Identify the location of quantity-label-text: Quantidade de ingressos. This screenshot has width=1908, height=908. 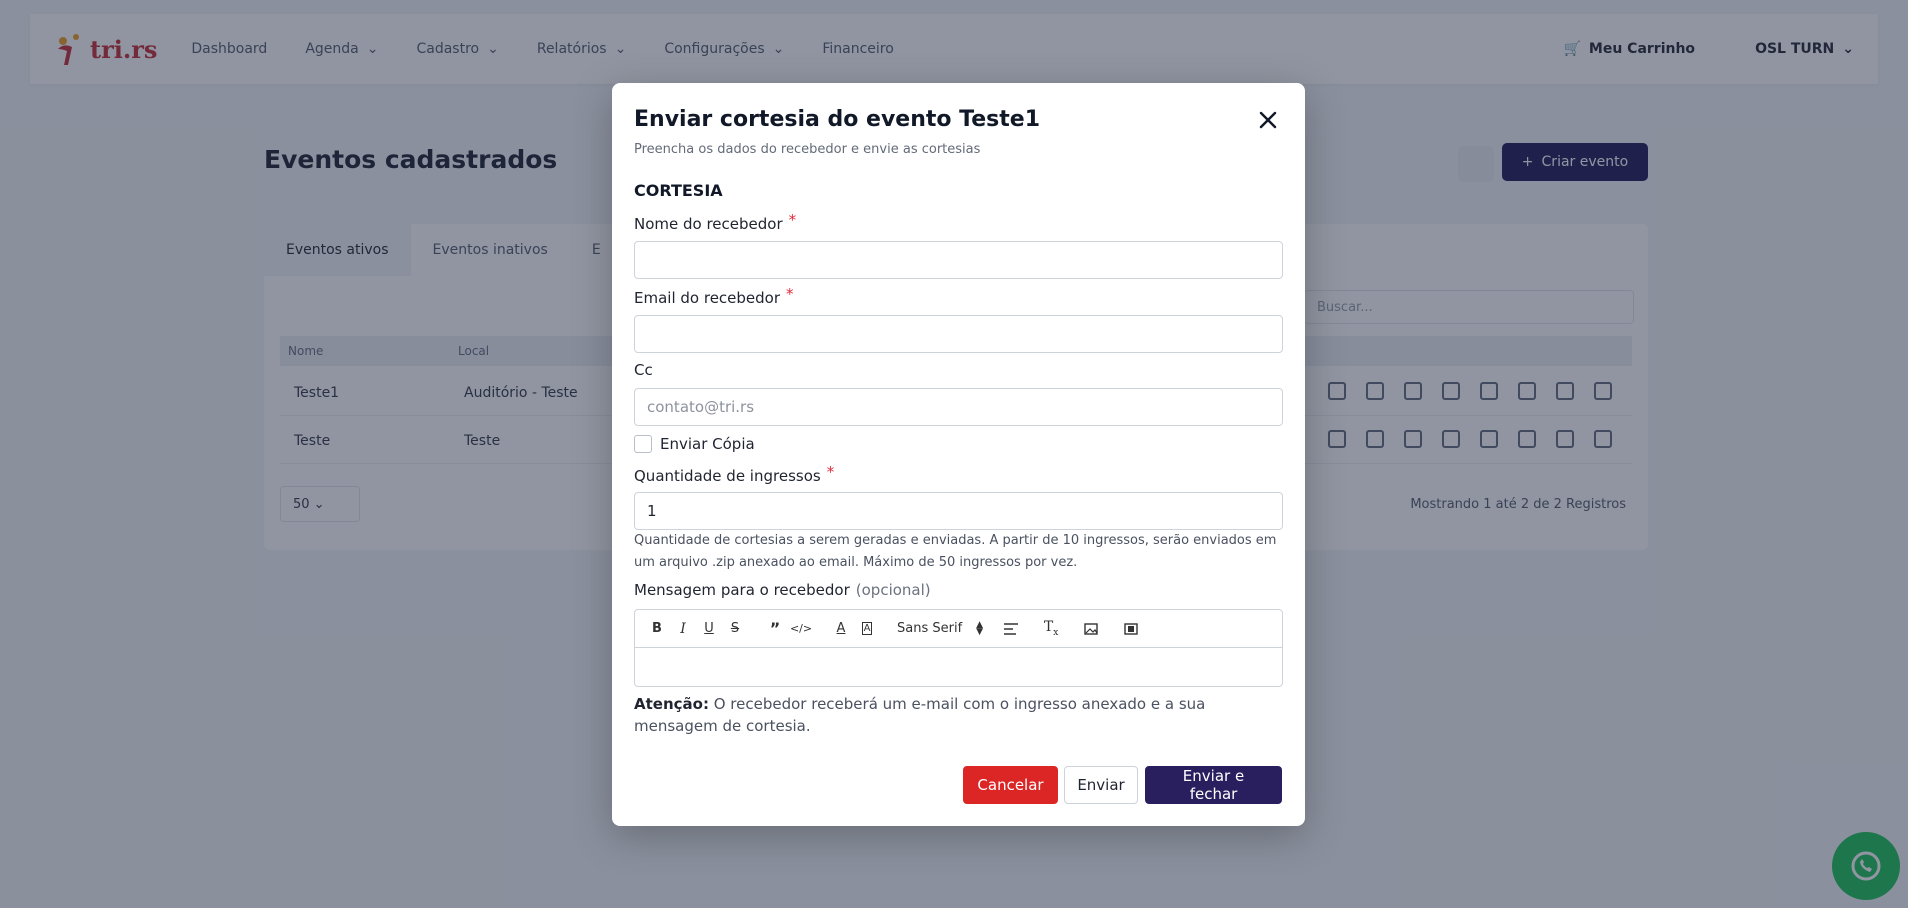
(727, 476).